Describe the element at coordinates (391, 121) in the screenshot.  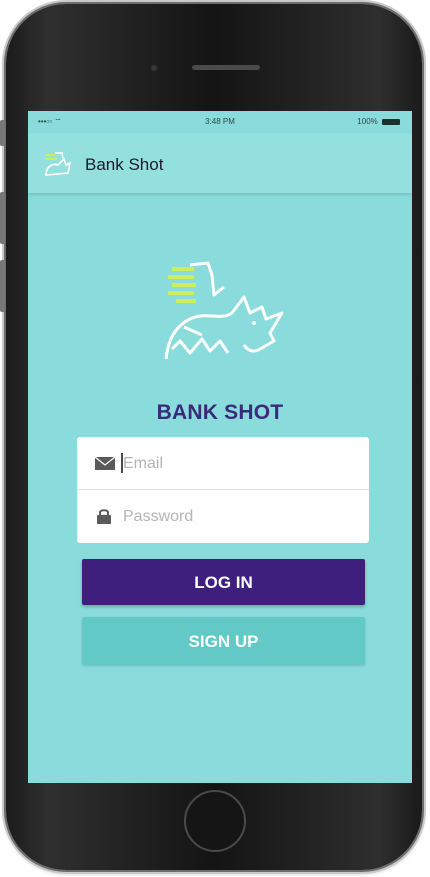
I see `battery-icon` at that location.